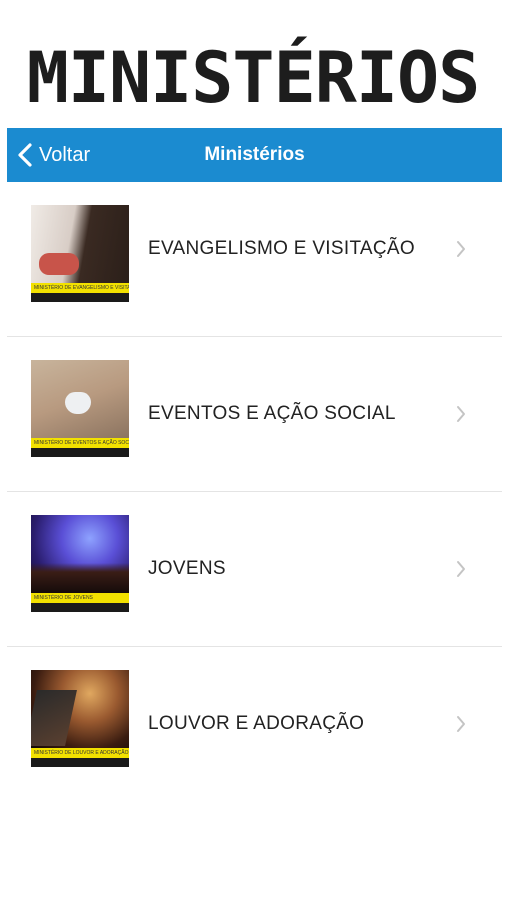 The width and height of the screenshot is (506, 900). Describe the element at coordinates (187, 568) in the screenshot. I see `list-item-label: JOVENS` at that location.